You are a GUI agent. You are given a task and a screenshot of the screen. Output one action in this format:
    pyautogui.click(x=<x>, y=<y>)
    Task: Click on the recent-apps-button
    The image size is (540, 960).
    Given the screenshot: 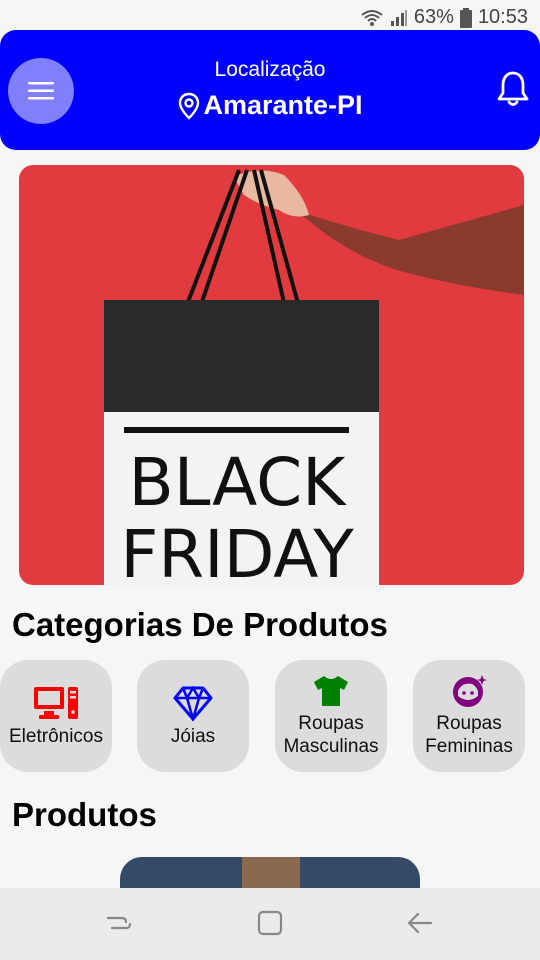 What is the action you would take?
    pyautogui.click(x=119, y=925)
    